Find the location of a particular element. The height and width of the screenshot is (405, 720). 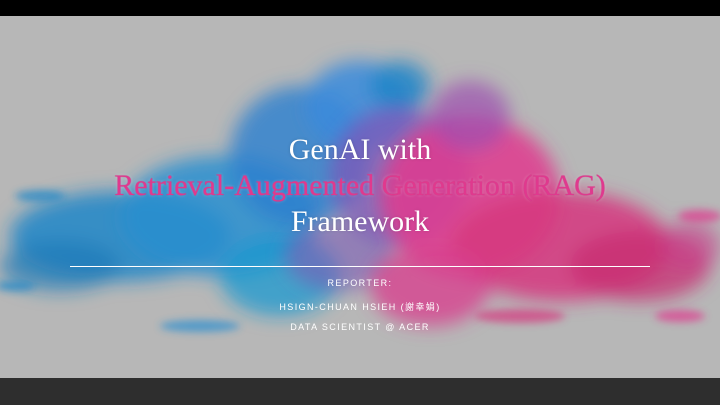

reporter-name: HSIGN-CHUAN HSIEH (謝幸娟) is located at coordinates (360, 307).